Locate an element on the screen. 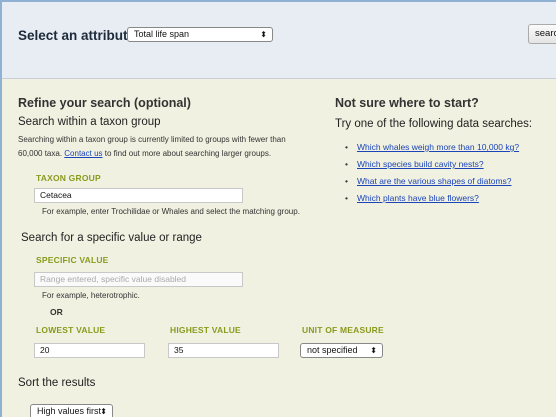 The height and width of the screenshot is (417, 556). list-item: What are the various shapes of diatoms? is located at coordinates (432, 184).